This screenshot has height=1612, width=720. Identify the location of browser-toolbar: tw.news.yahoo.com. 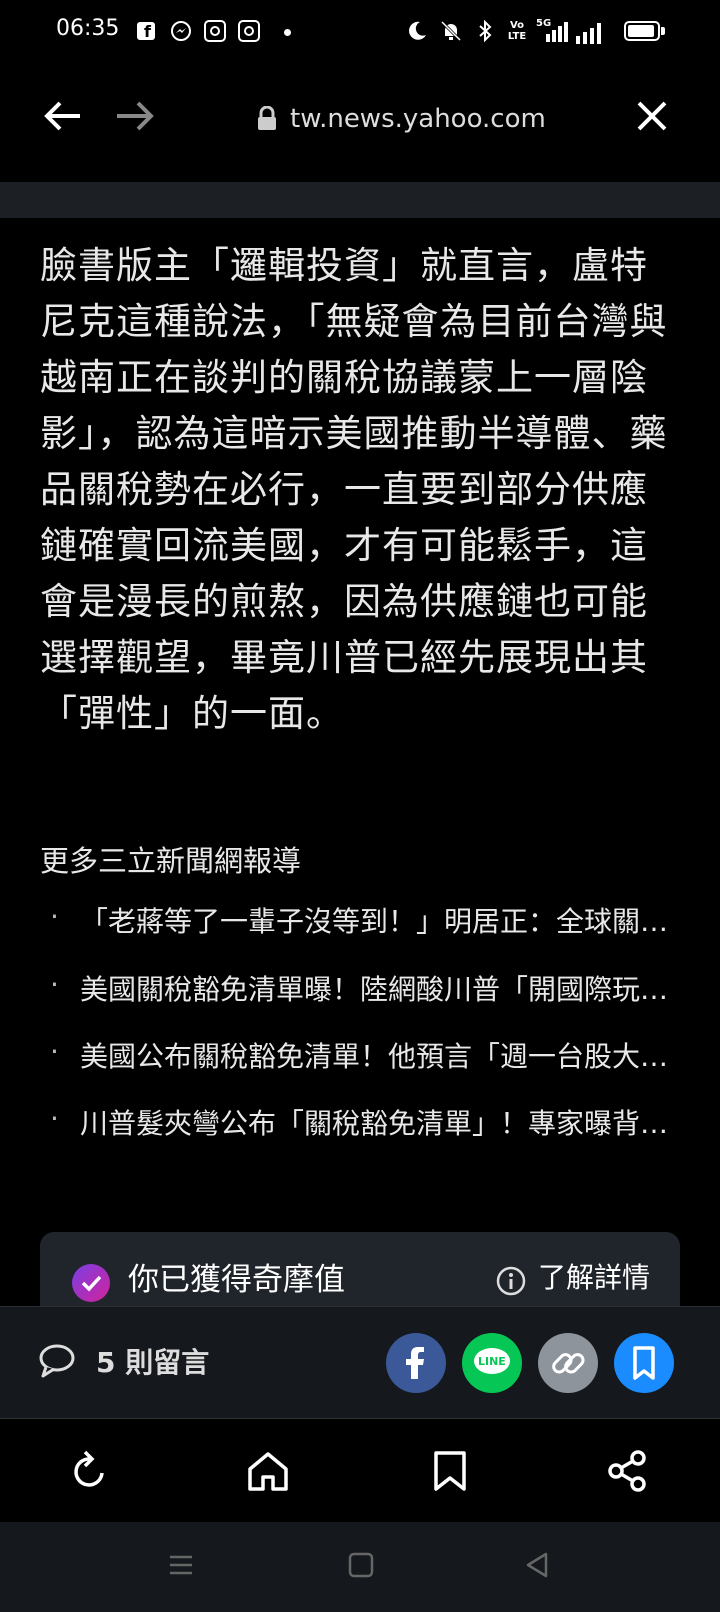
(360, 124).